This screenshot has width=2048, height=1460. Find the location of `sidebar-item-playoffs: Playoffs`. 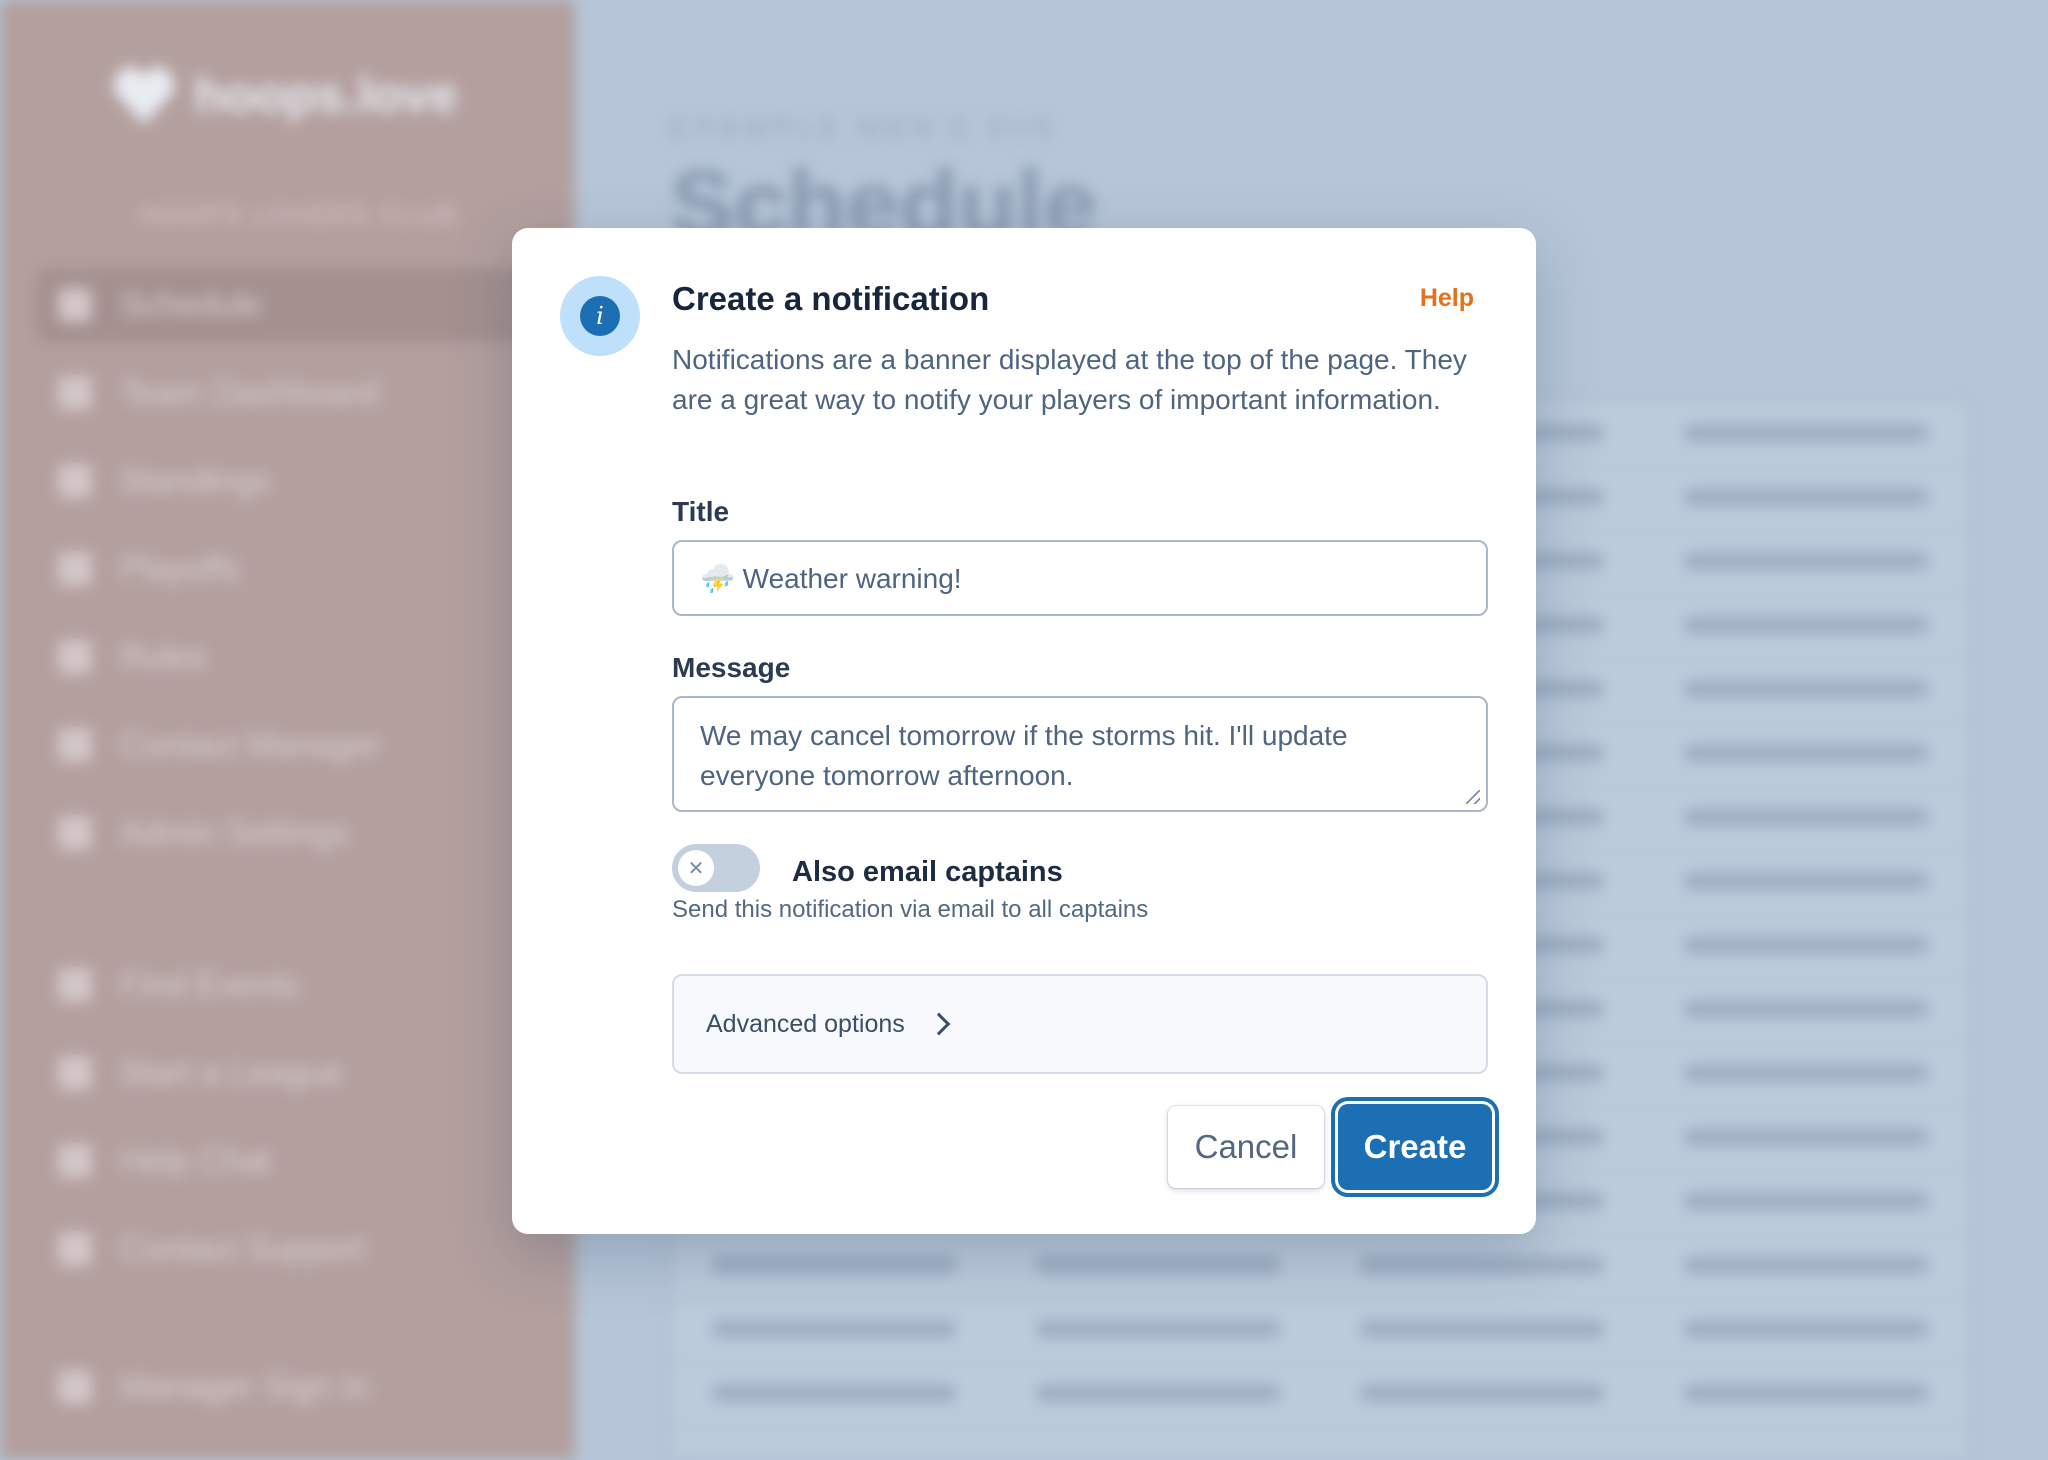

sidebar-item-playoffs: Playoffs is located at coordinates (296, 569).